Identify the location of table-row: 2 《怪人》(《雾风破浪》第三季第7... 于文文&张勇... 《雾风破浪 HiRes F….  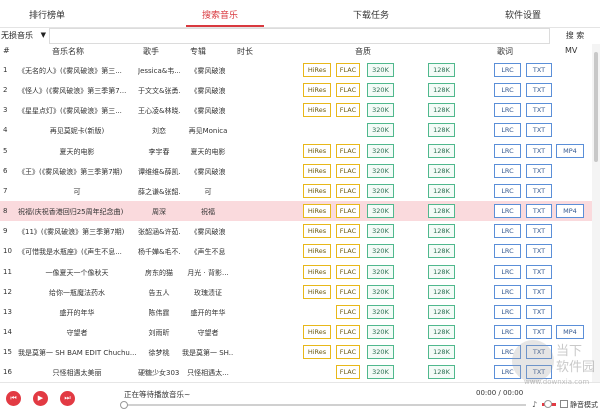
(296, 90).